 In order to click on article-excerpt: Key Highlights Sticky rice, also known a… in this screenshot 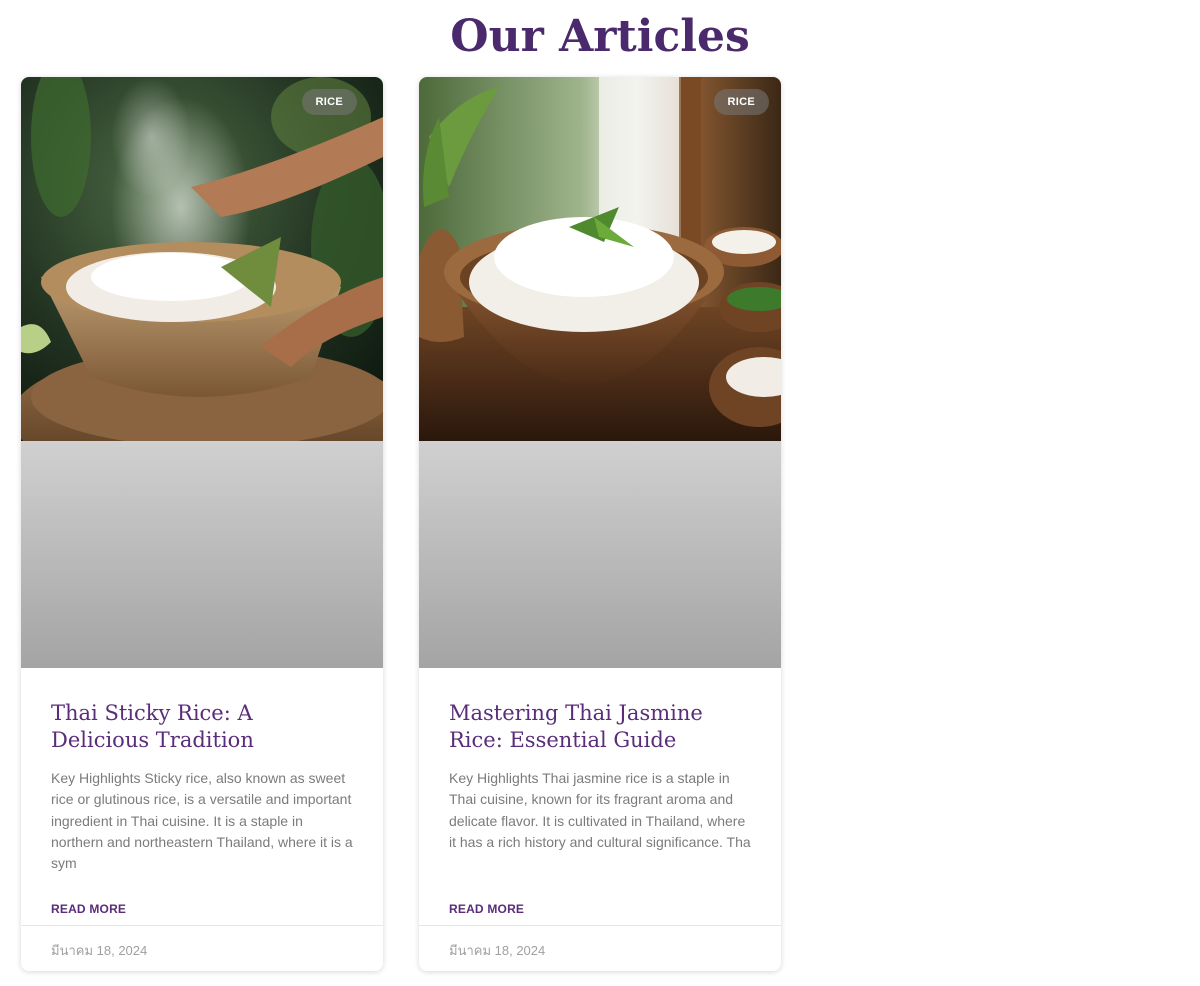, I will do `click(202, 821)`.